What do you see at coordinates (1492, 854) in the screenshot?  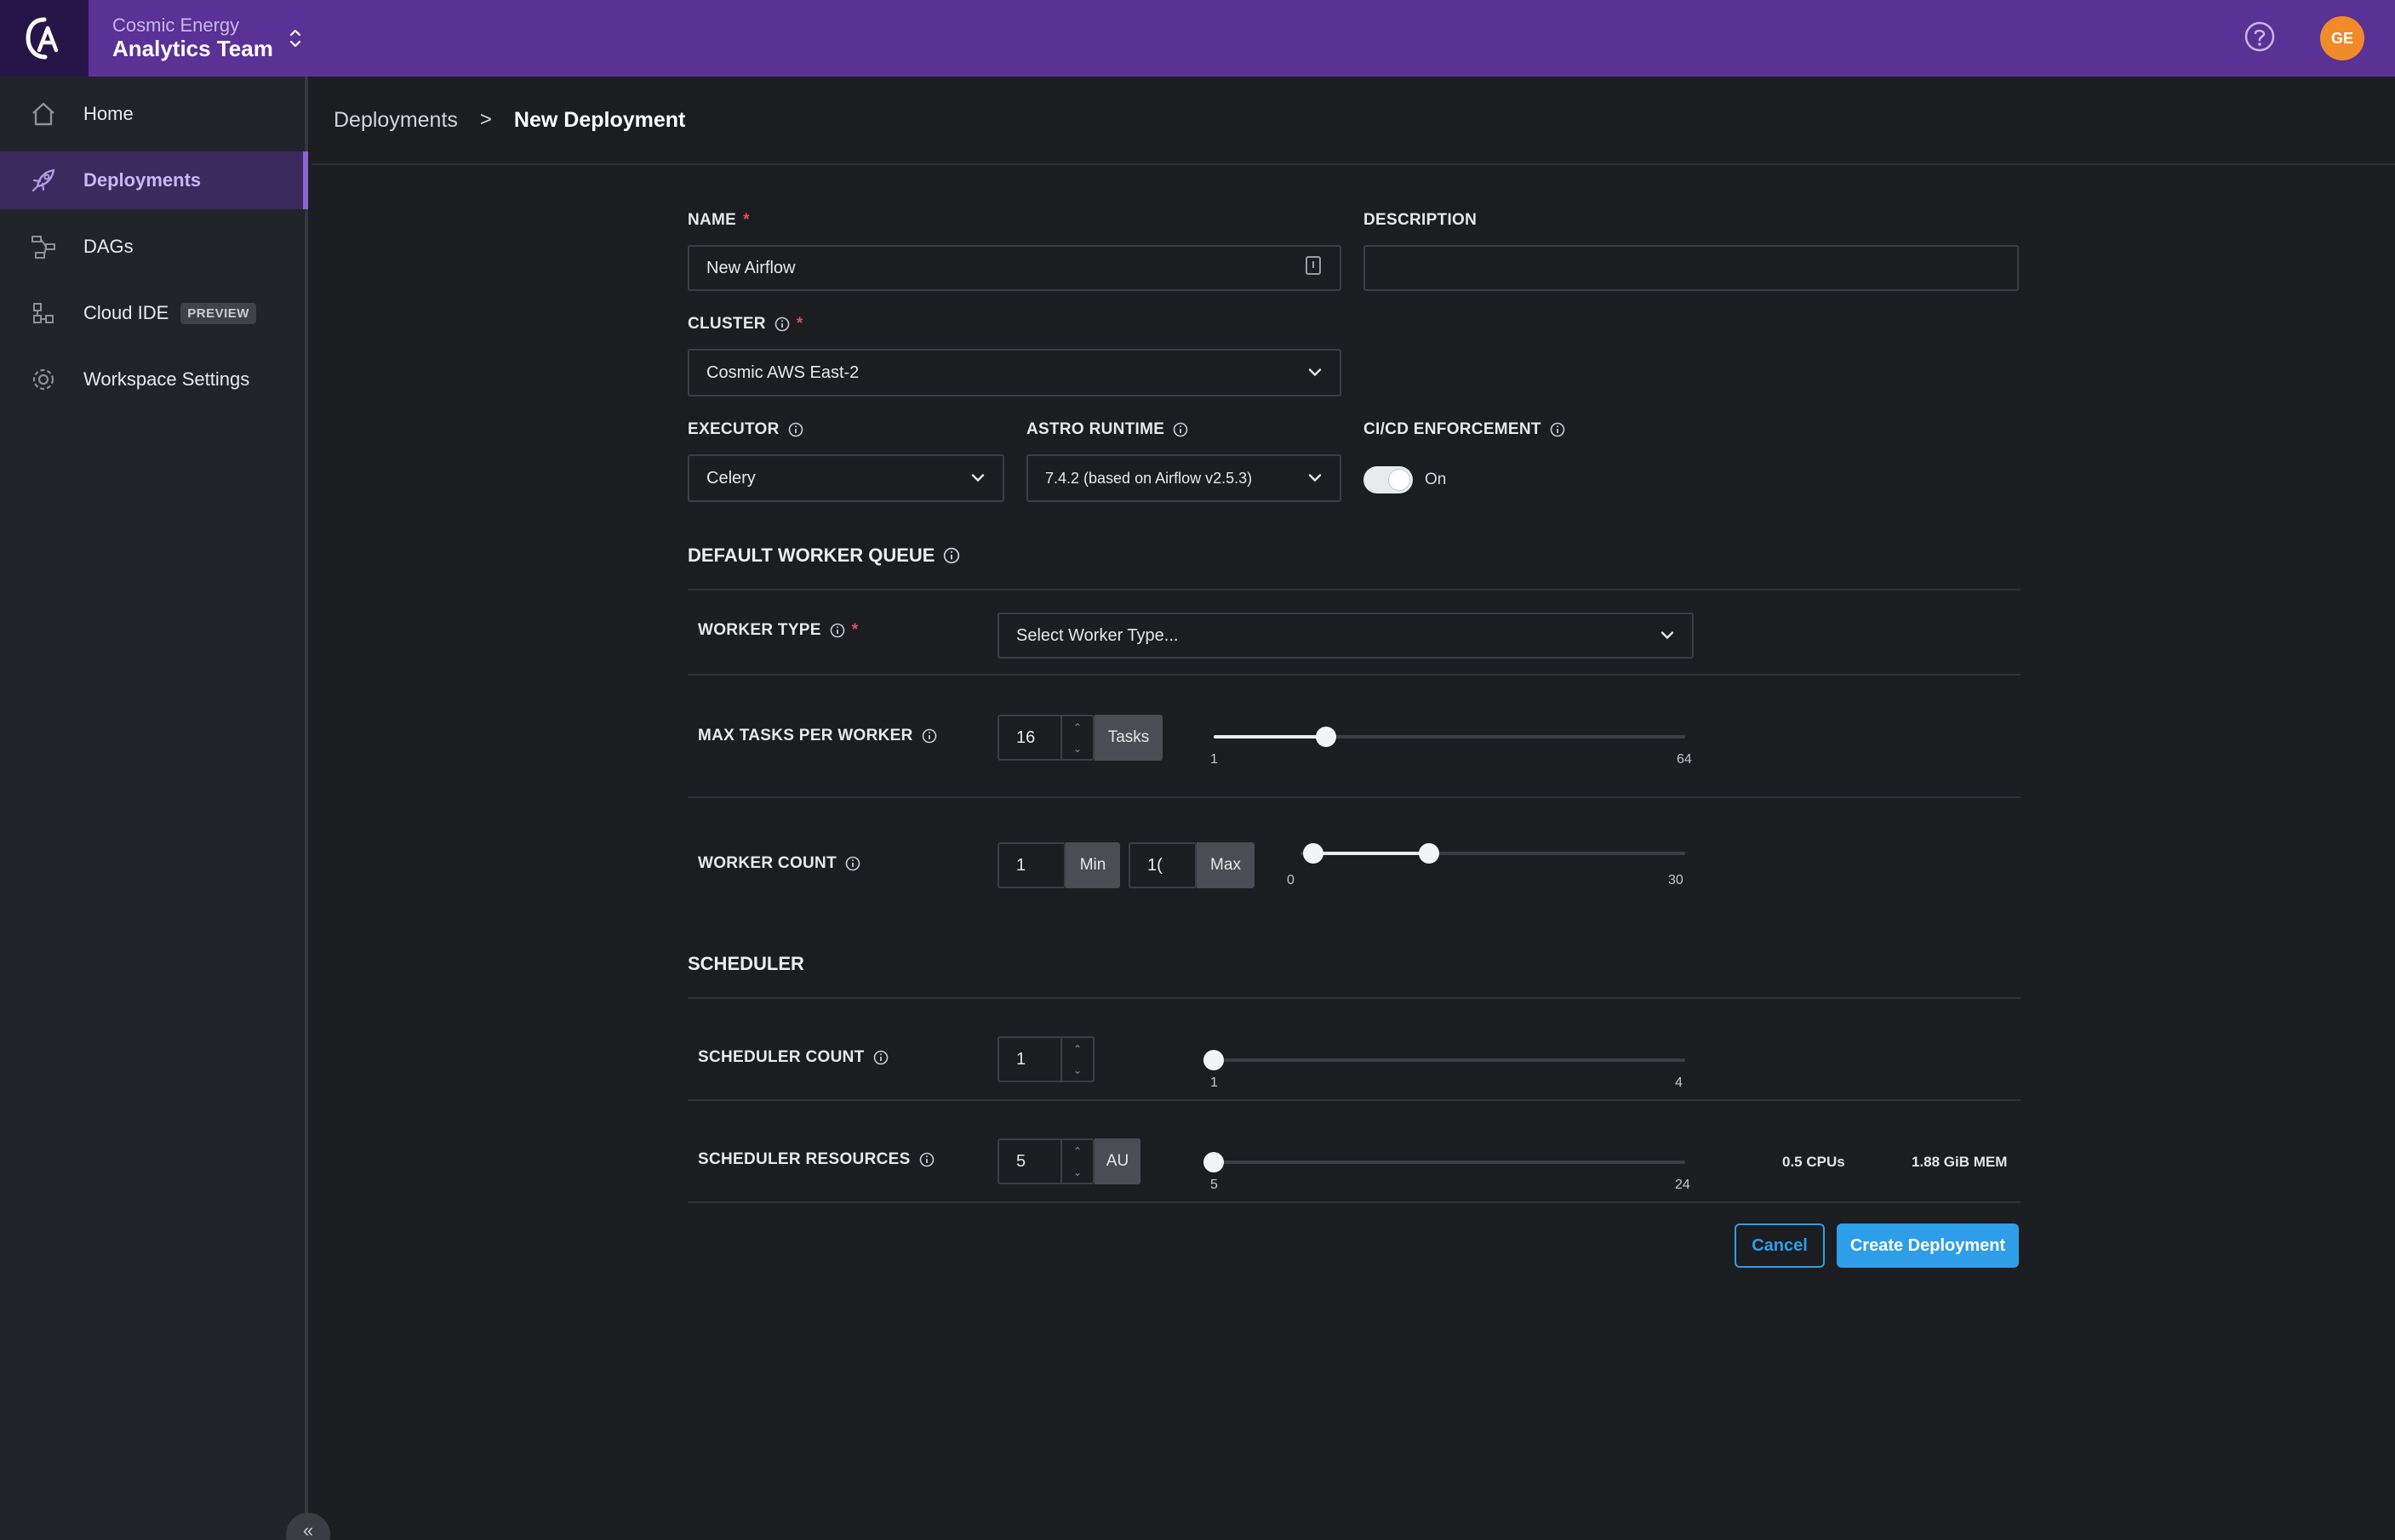 I see `worker-count-range-slider` at bounding box center [1492, 854].